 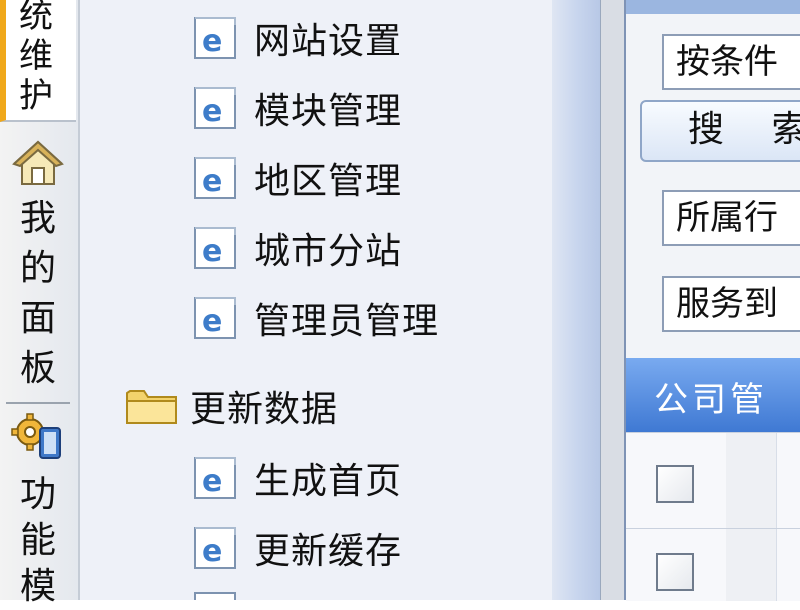 I want to click on ie-page-icon, so click(x=215, y=596).